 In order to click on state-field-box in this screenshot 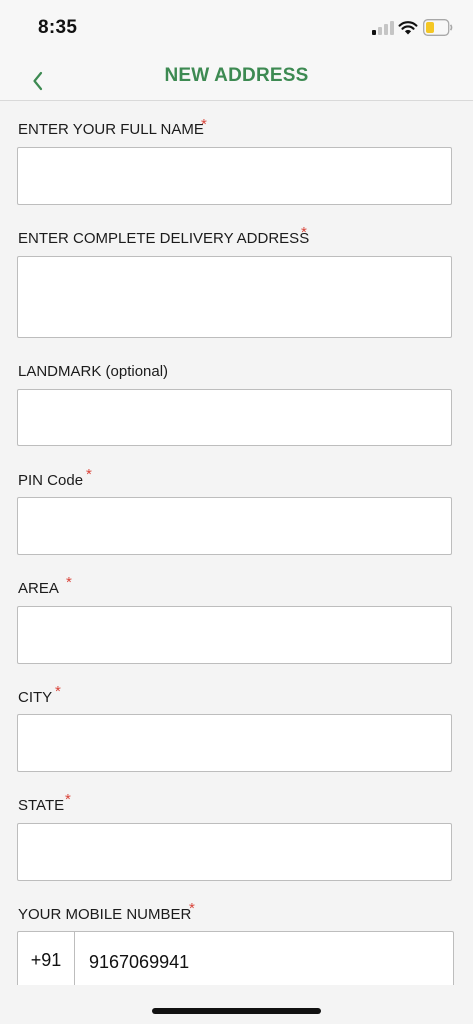, I will do `click(234, 852)`.